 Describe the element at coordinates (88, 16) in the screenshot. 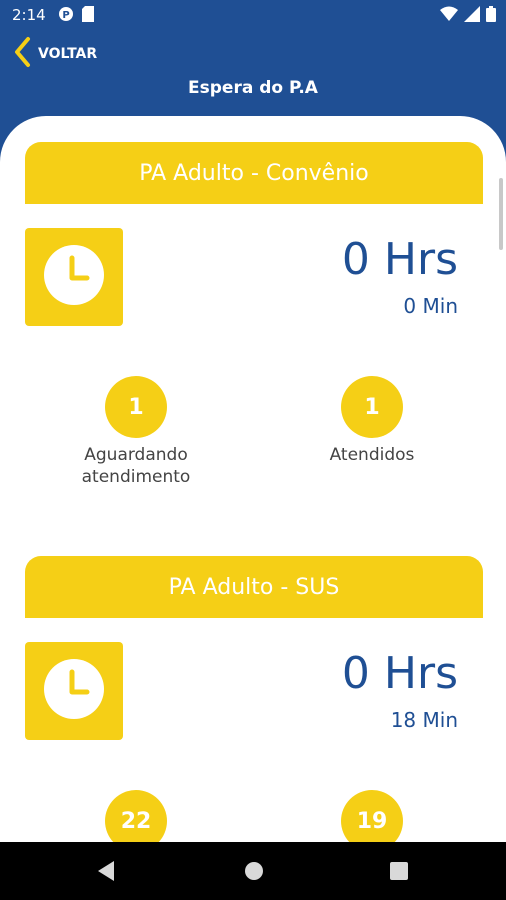

I see `sim-card-icon` at that location.